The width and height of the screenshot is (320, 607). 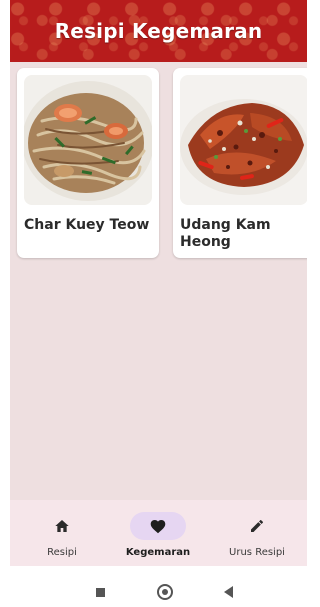 I want to click on recipe-card-udang-kam-heong: Udang Kam Heong, so click(x=240, y=163).